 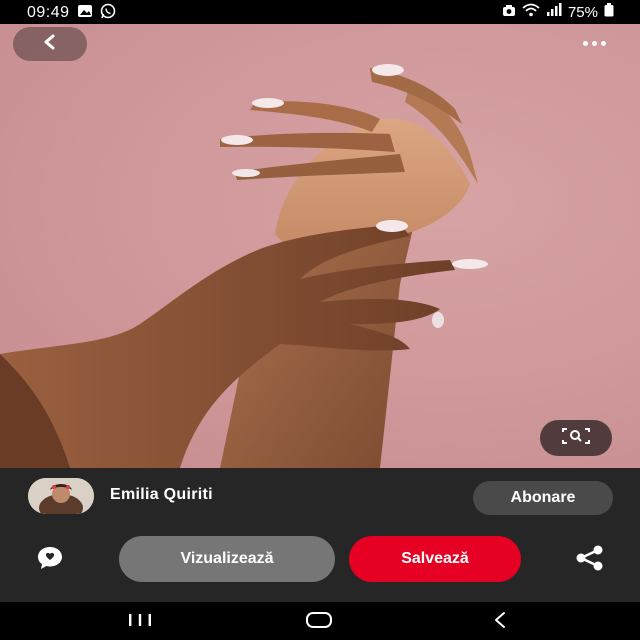 What do you see at coordinates (585, 43) in the screenshot?
I see `more-dots-icon` at bounding box center [585, 43].